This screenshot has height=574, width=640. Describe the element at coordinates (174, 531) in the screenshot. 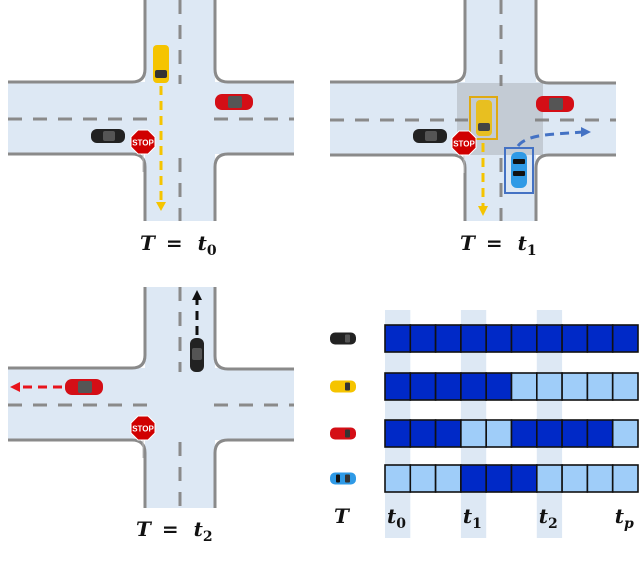

I see `panel-label-t2: T = t2` at that location.